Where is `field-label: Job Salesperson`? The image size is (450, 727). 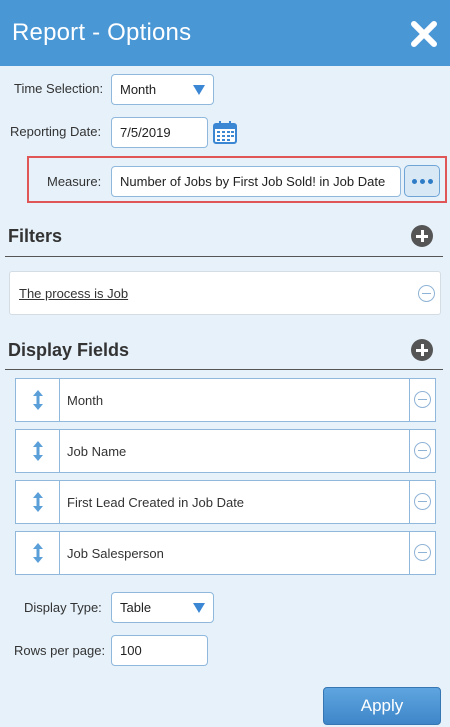 field-label: Job Salesperson is located at coordinates (115, 553).